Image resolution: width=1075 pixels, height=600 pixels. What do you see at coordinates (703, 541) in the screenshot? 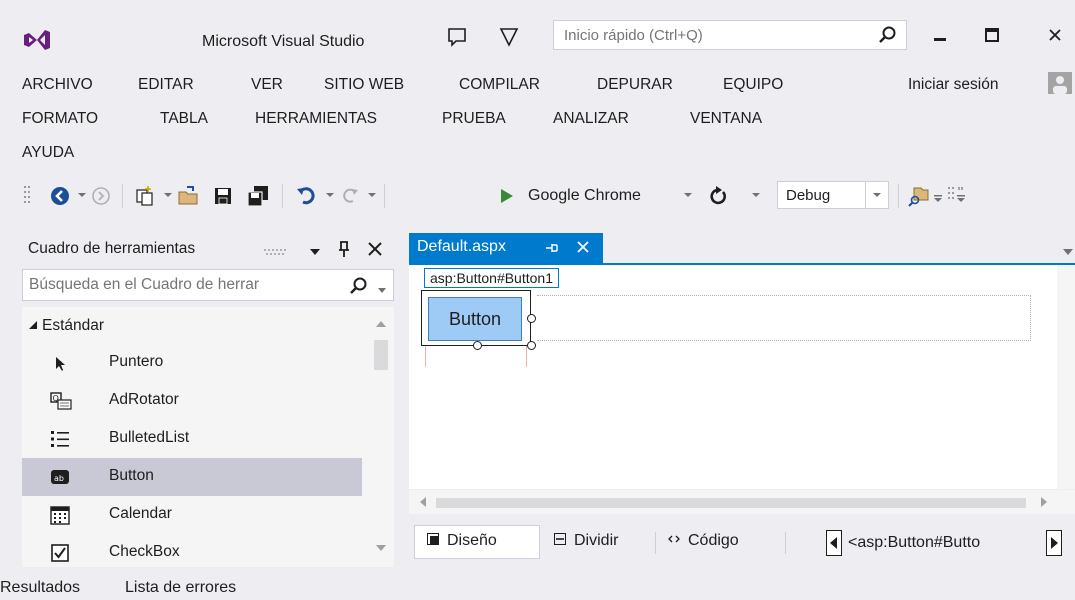
I see `view-code-button: Código` at bounding box center [703, 541].